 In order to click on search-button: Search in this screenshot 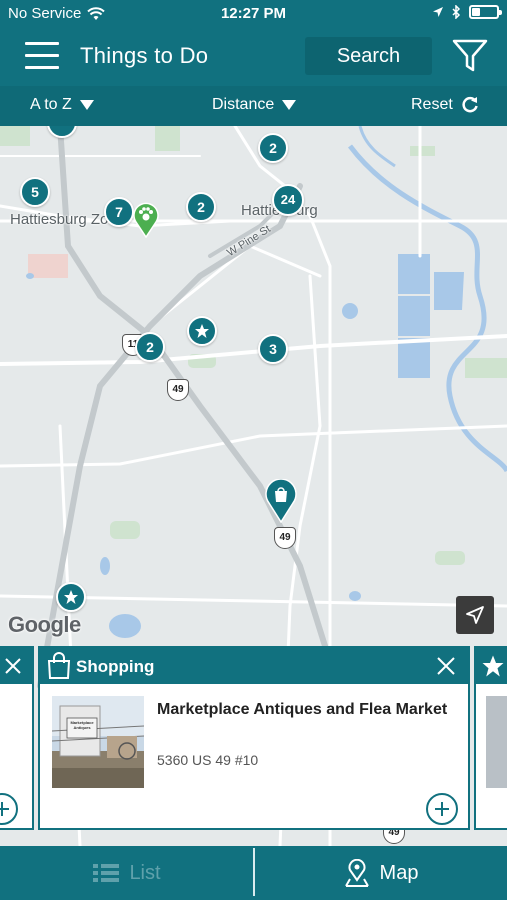, I will do `click(368, 56)`.